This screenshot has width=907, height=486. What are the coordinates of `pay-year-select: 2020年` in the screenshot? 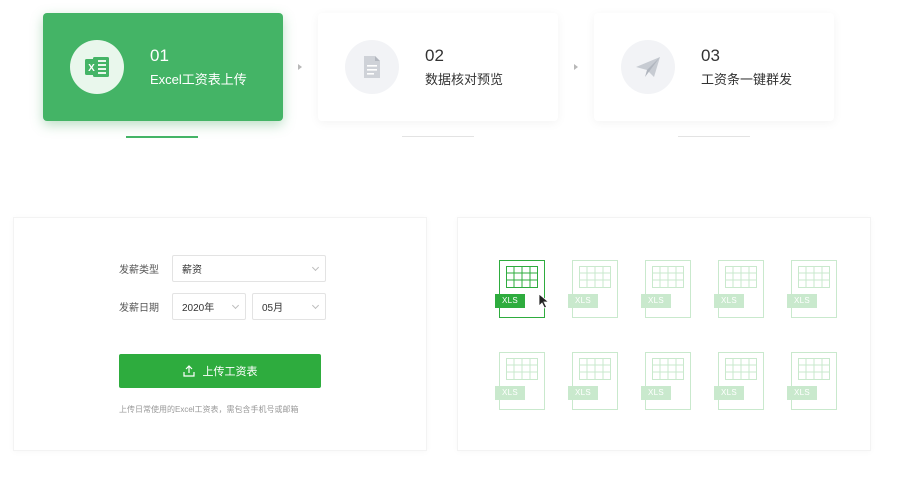 It's located at (209, 306).